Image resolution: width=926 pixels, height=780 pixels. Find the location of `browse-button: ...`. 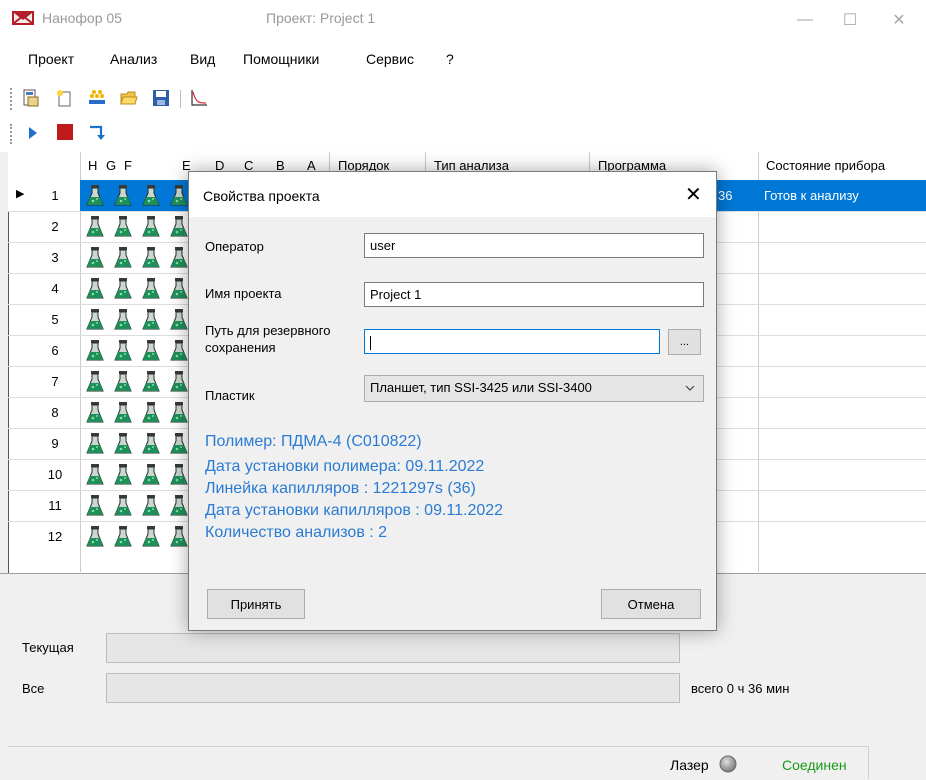

browse-button: ... is located at coordinates (684, 342).